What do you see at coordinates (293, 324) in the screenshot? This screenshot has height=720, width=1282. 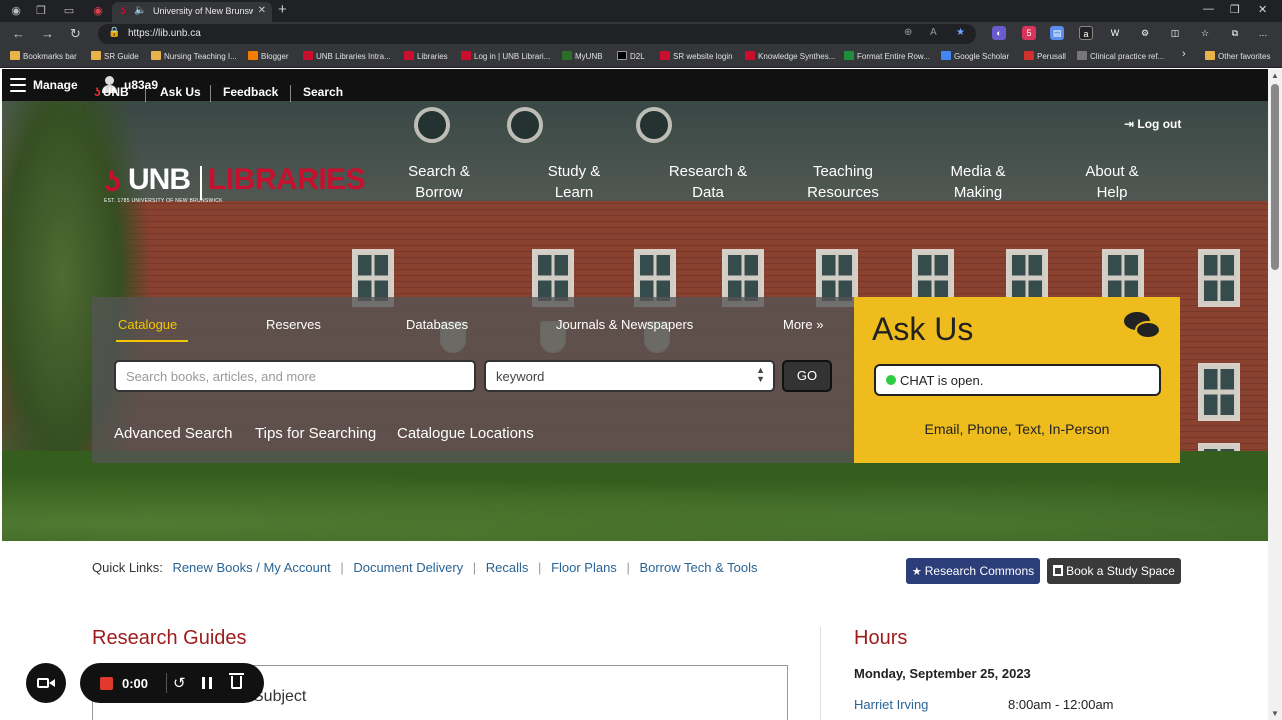 I see `tab-reserves: Reserves` at bounding box center [293, 324].